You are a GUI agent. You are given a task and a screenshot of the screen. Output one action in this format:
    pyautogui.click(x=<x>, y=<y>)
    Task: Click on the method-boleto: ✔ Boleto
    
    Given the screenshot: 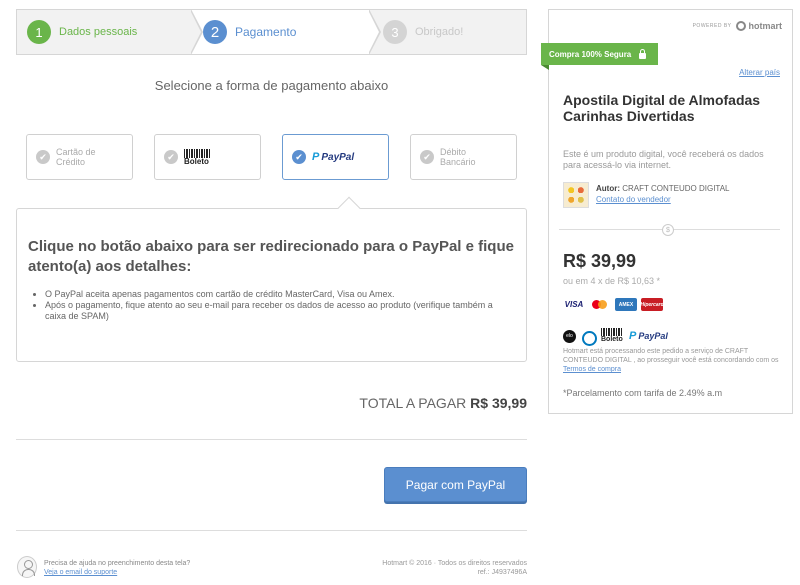 What is the action you would take?
    pyautogui.click(x=207, y=157)
    